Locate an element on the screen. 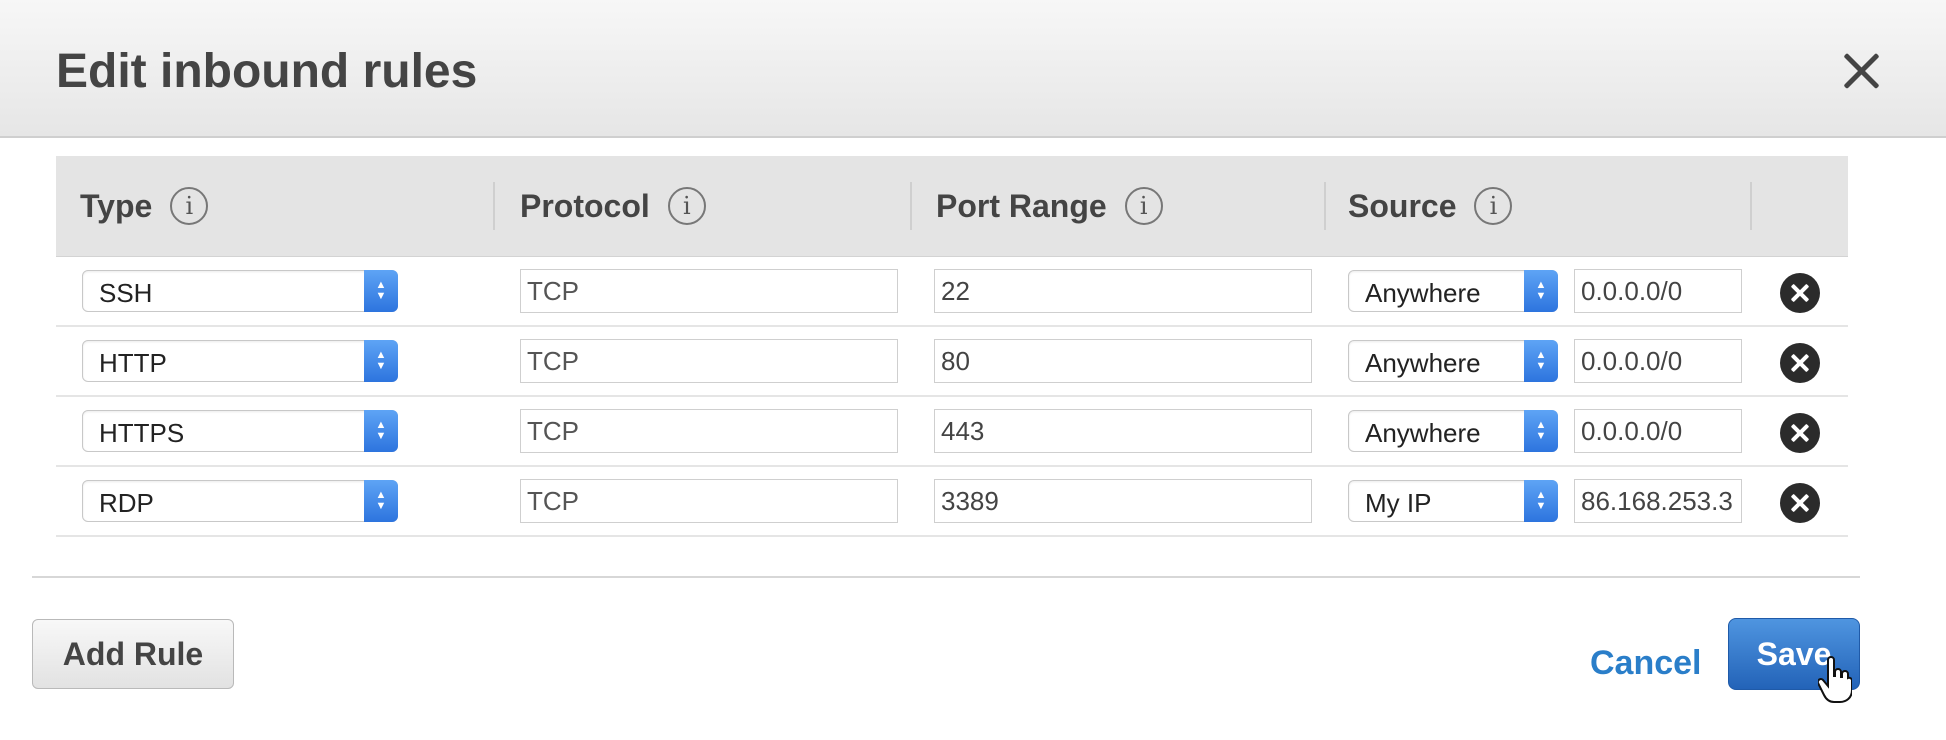  type-select: SSH ▲ ▼ is located at coordinates (240, 291).